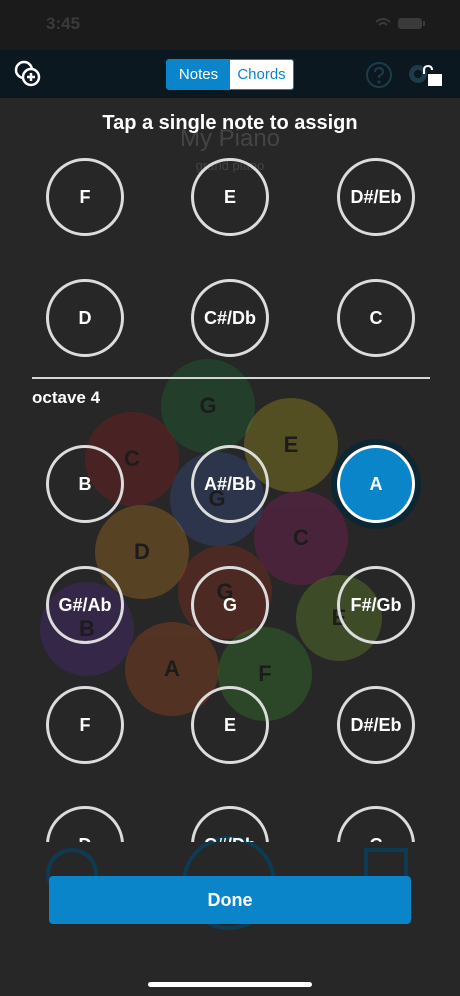 The height and width of the screenshot is (996, 460). What do you see at coordinates (376, 484) in the screenshot?
I see `note-button-selected: A` at bounding box center [376, 484].